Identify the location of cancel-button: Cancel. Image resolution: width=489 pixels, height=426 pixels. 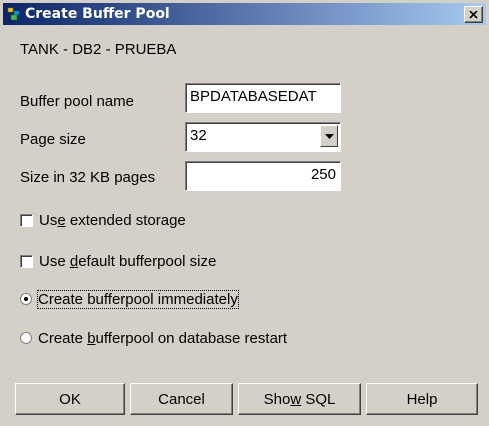
(181, 399).